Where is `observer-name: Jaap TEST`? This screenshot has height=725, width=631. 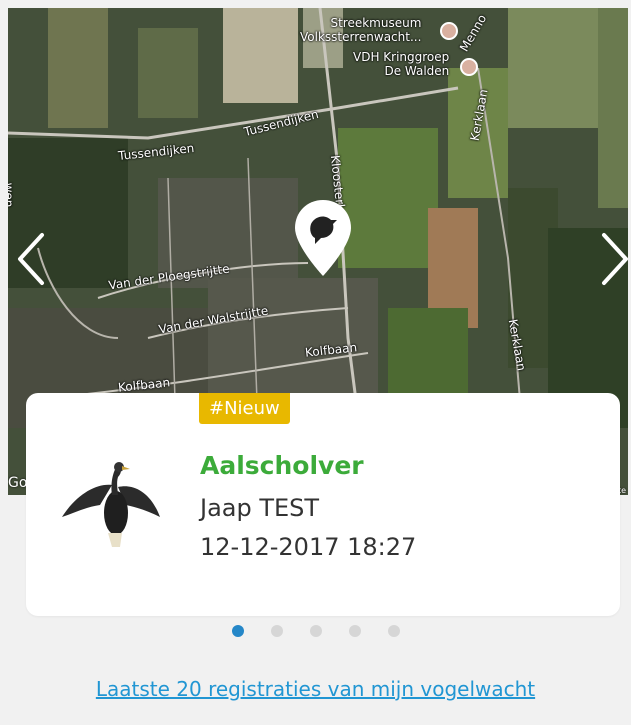
observer-name: Jaap TEST is located at coordinates (260, 508).